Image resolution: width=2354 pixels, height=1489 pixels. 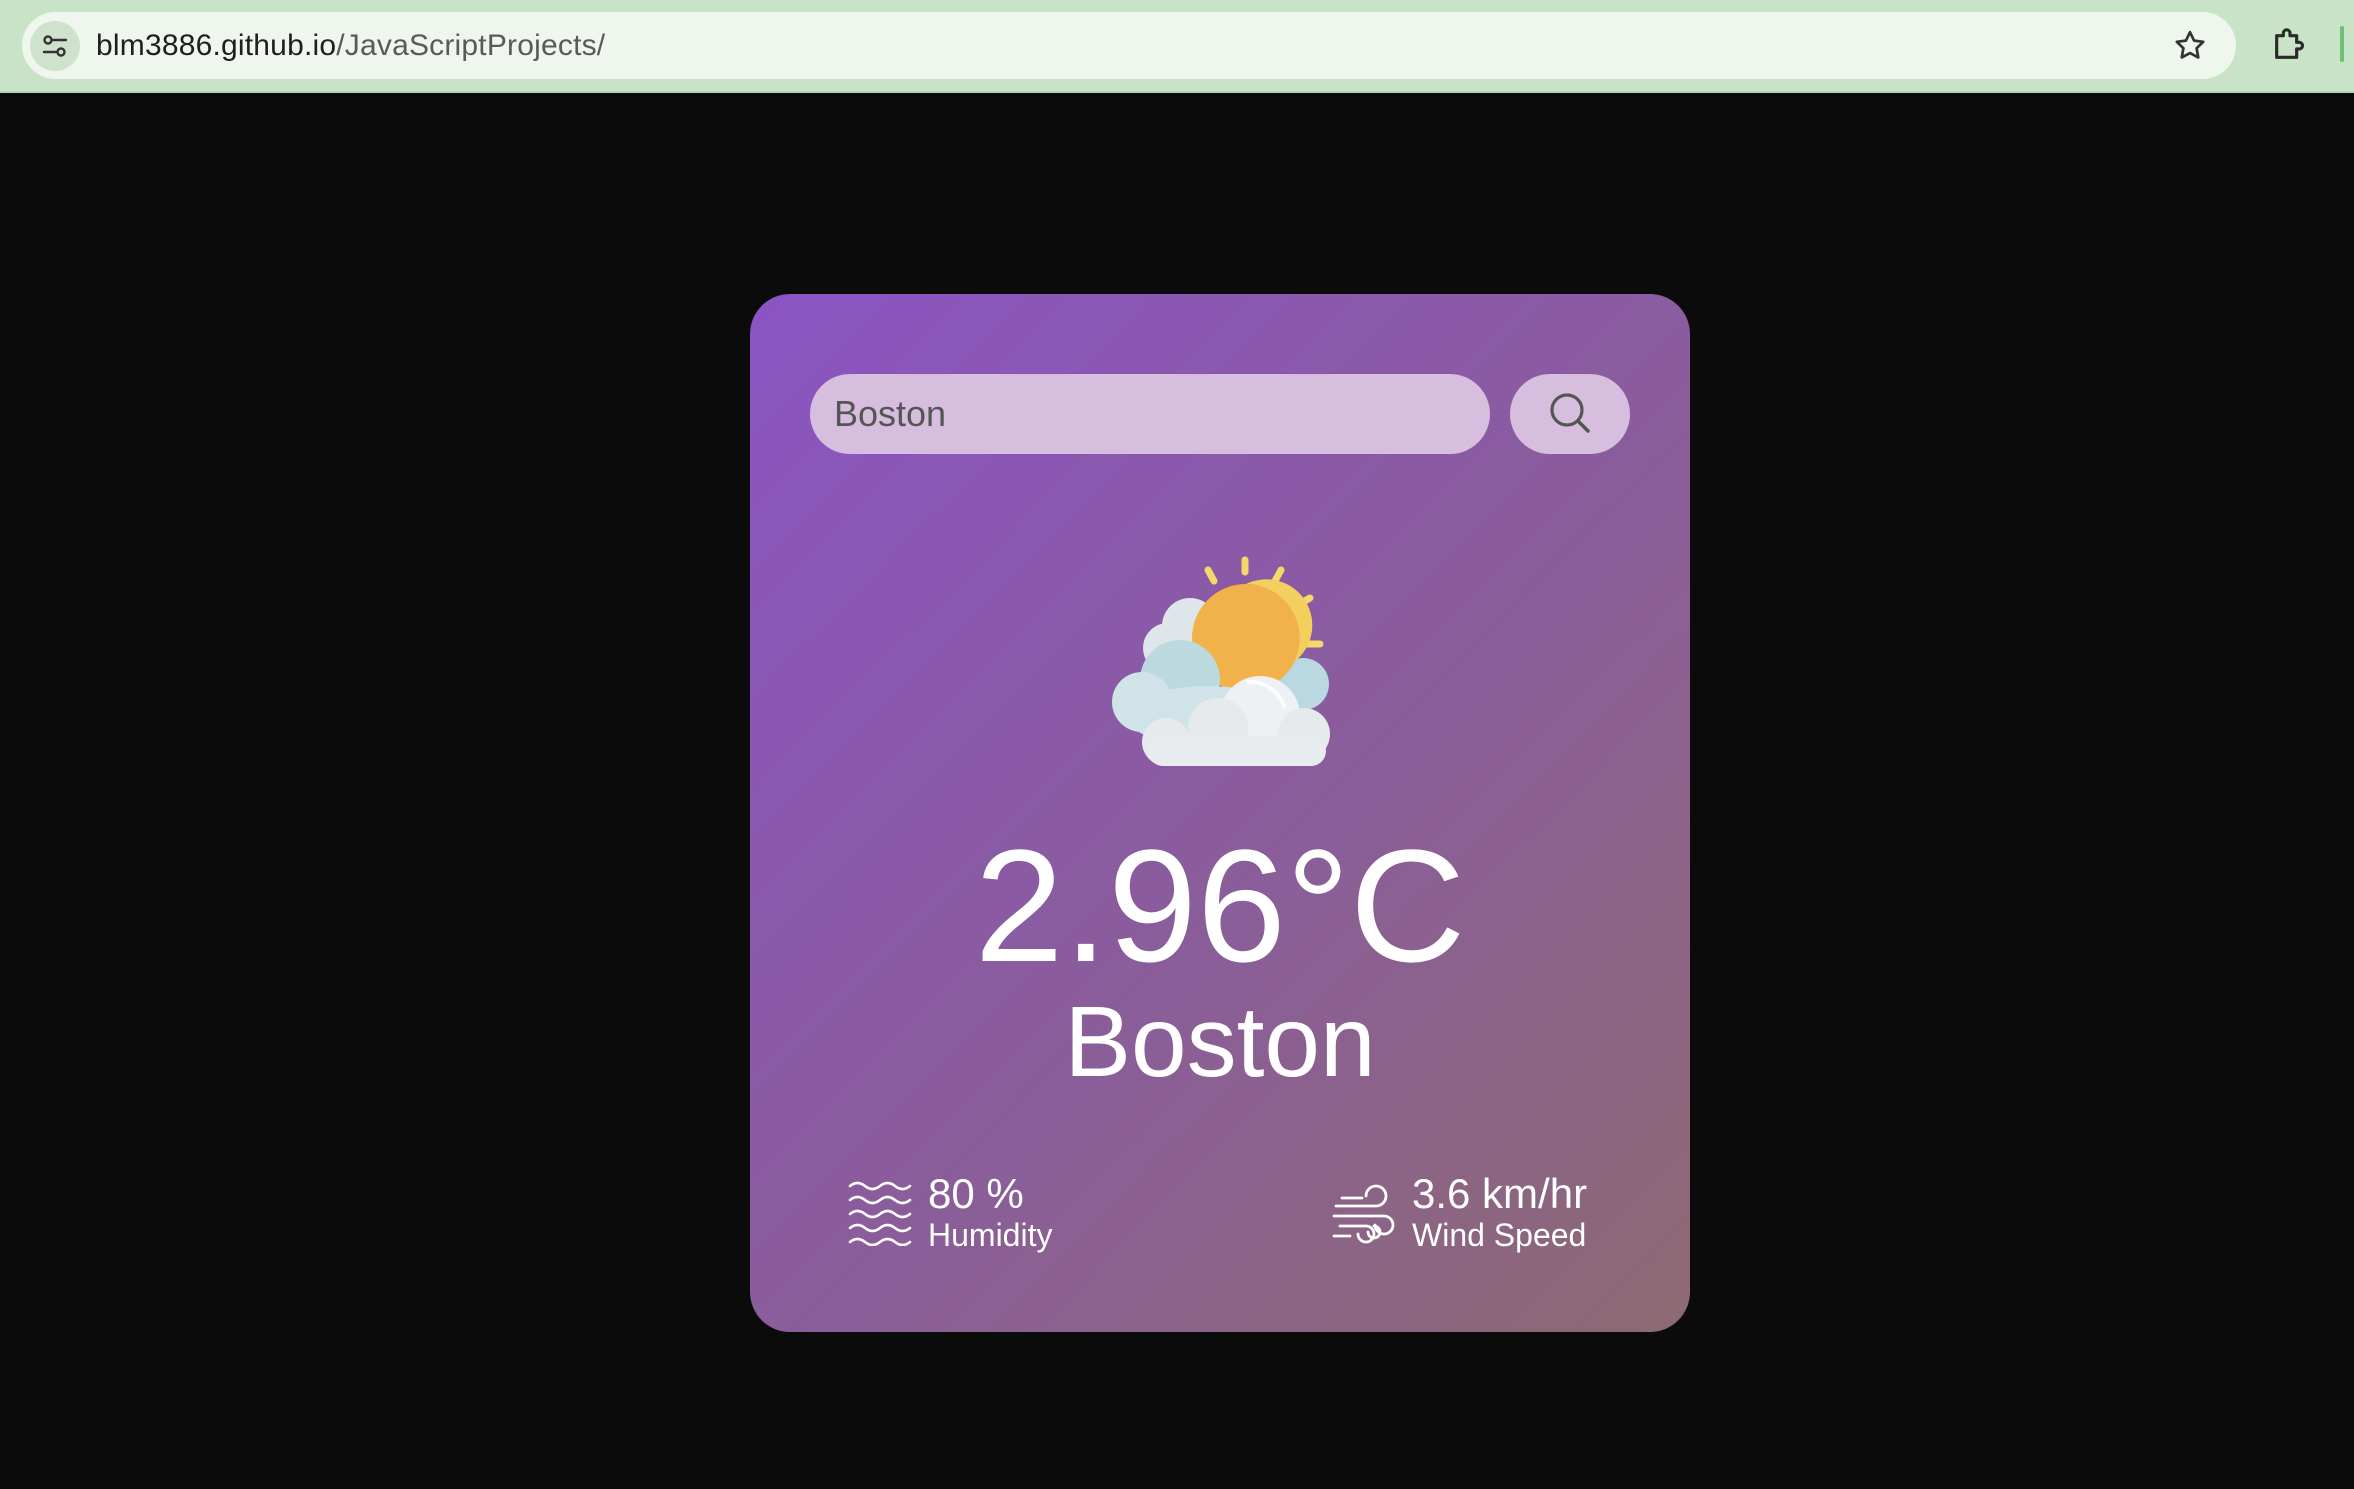 What do you see at coordinates (216, 45) in the screenshot?
I see `url-host: blm3886.github.io` at bounding box center [216, 45].